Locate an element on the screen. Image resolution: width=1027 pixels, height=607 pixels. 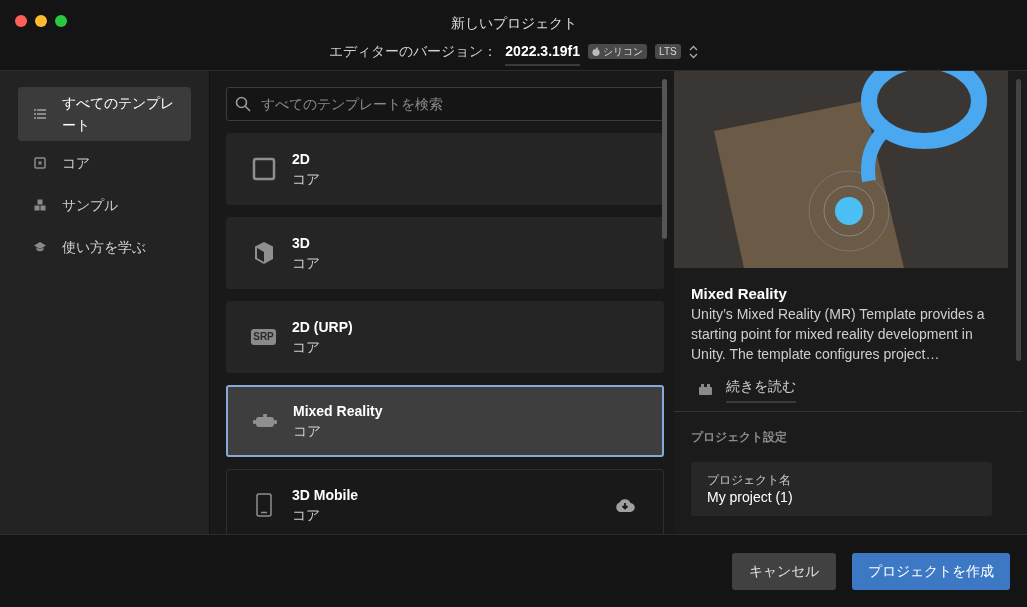
version-selector: 2022.3.19f1 is located at coordinates (543, 53).